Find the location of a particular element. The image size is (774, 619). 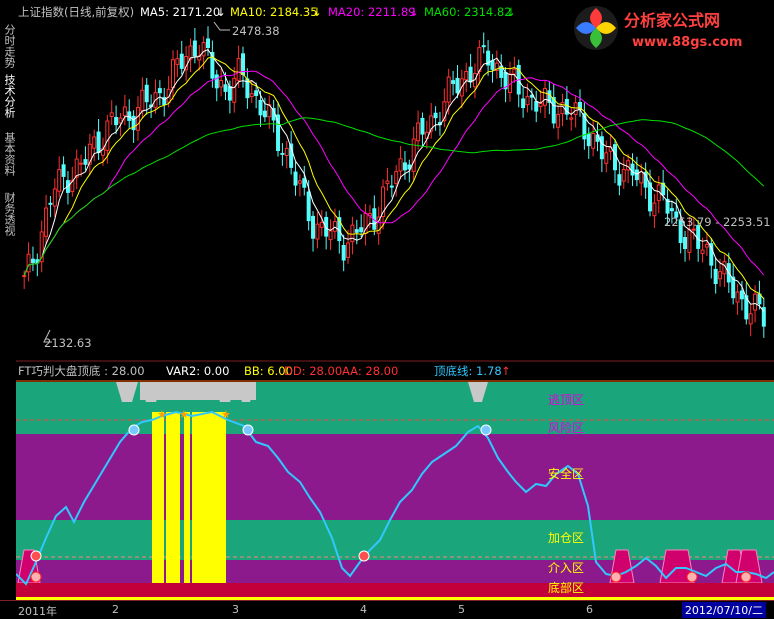

zone-label-escape: 逃顶区 is located at coordinates (566, 400).